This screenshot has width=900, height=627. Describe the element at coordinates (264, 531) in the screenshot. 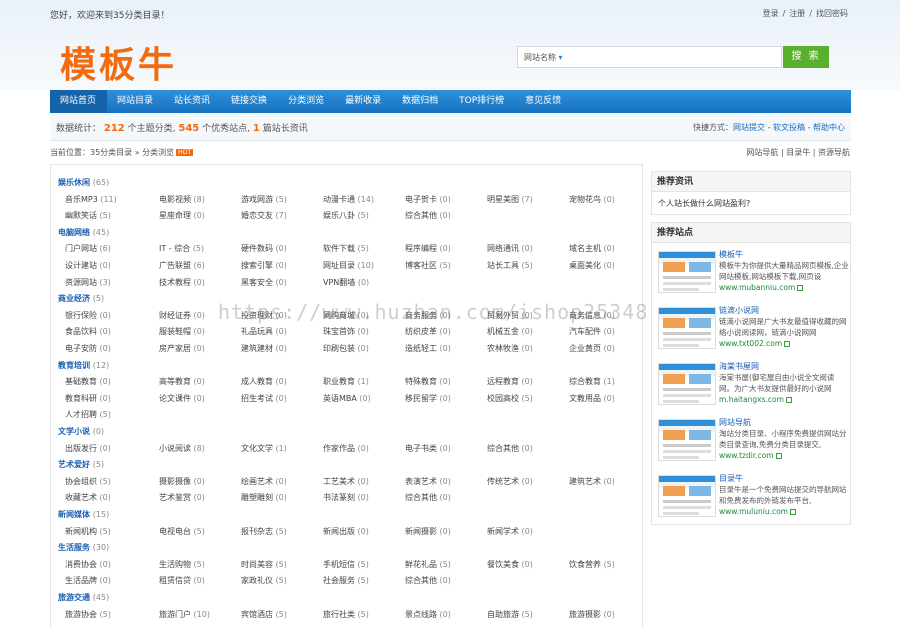

I see `subcategory-link: 报刊杂志 (5)` at that location.